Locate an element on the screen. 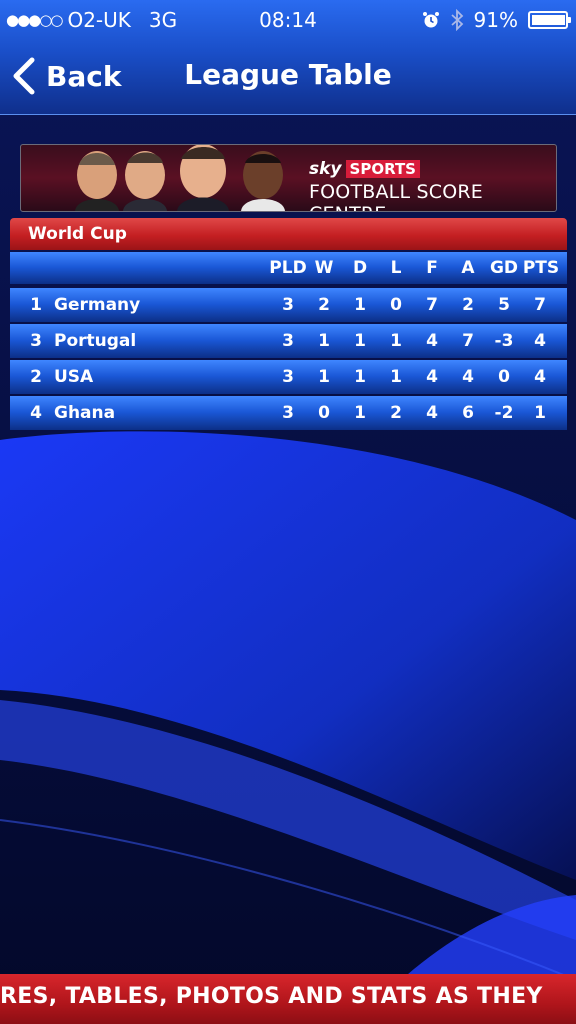 The image size is (576, 1024). team-position: 1 is located at coordinates (36, 305).